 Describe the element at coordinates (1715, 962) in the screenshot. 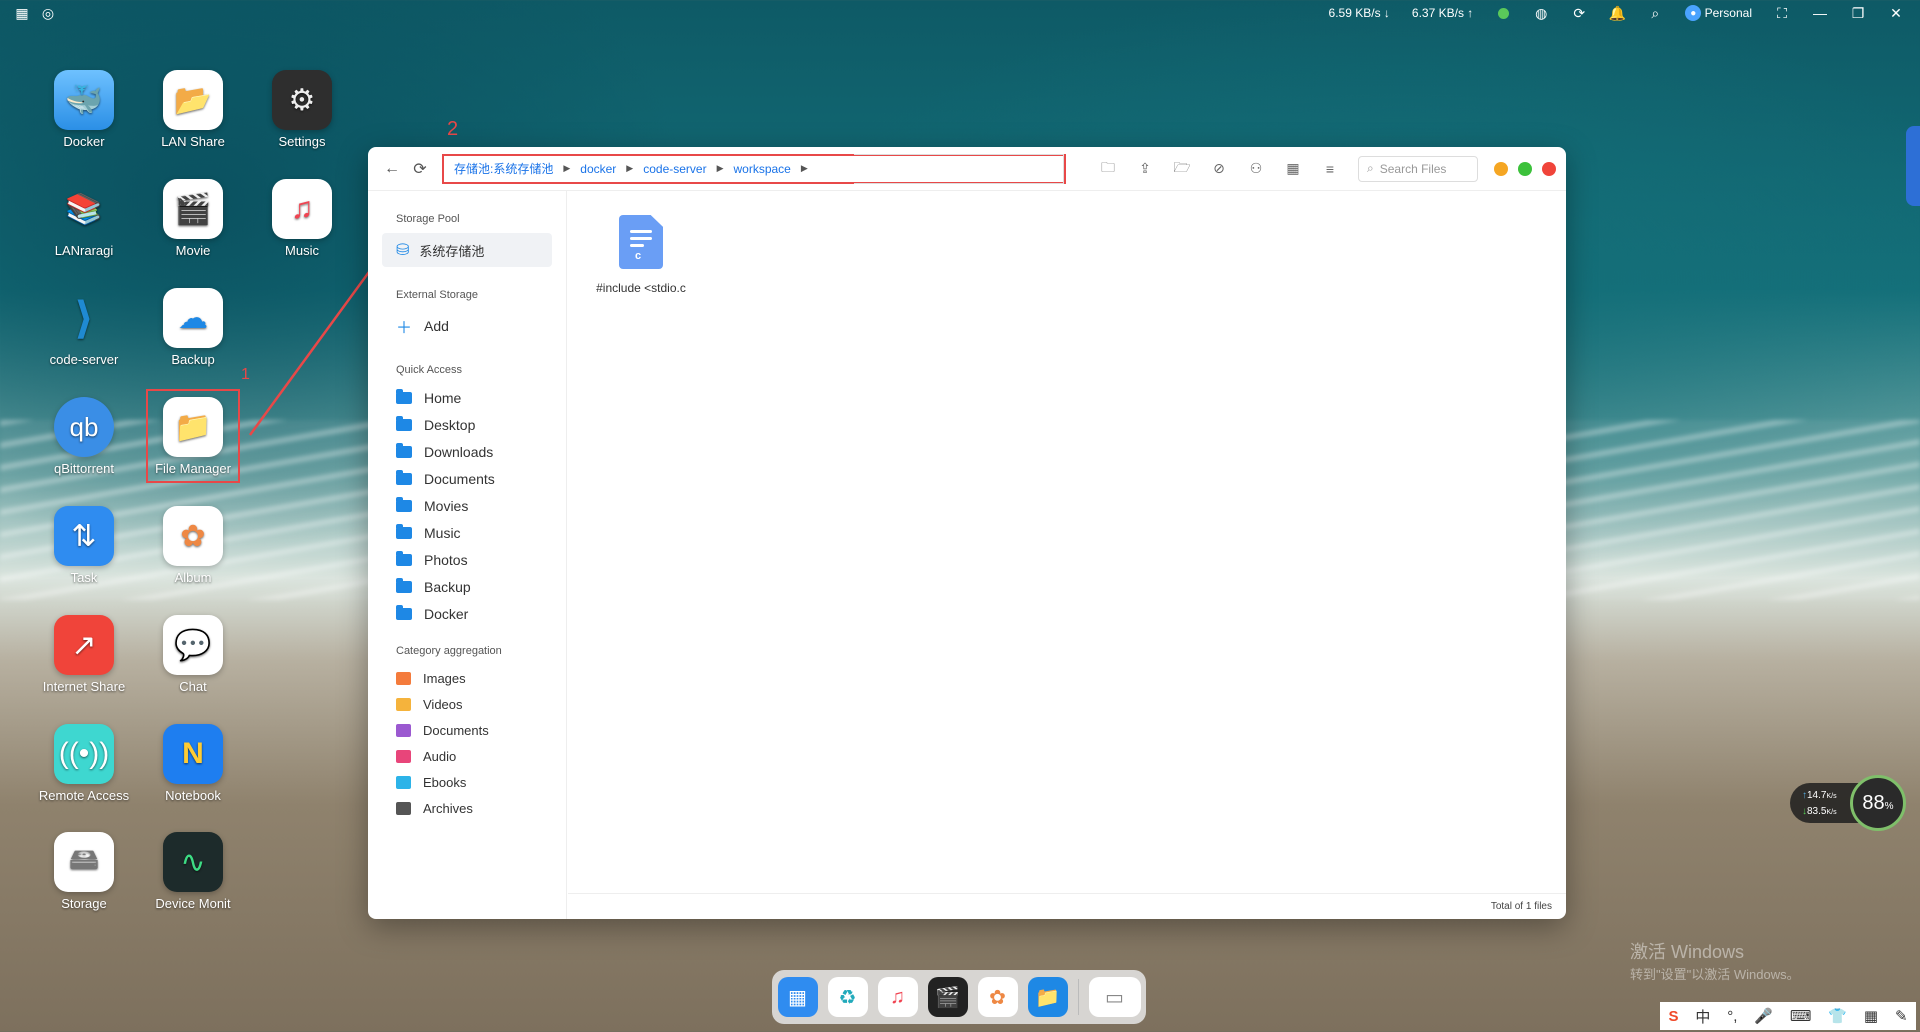

I see `activation-watermark: 激活 Windows 转到"设置"以激活 Windows。` at that location.